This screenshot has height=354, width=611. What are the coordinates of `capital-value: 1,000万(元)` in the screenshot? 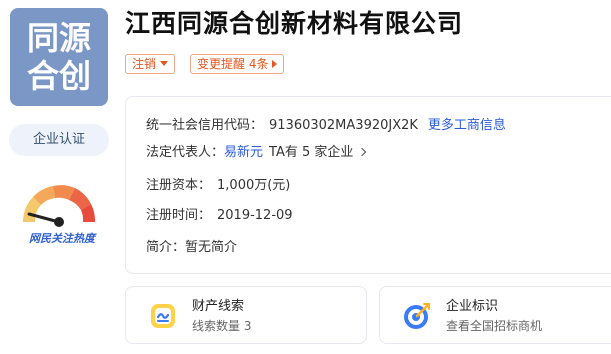 It's located at (254, 185).